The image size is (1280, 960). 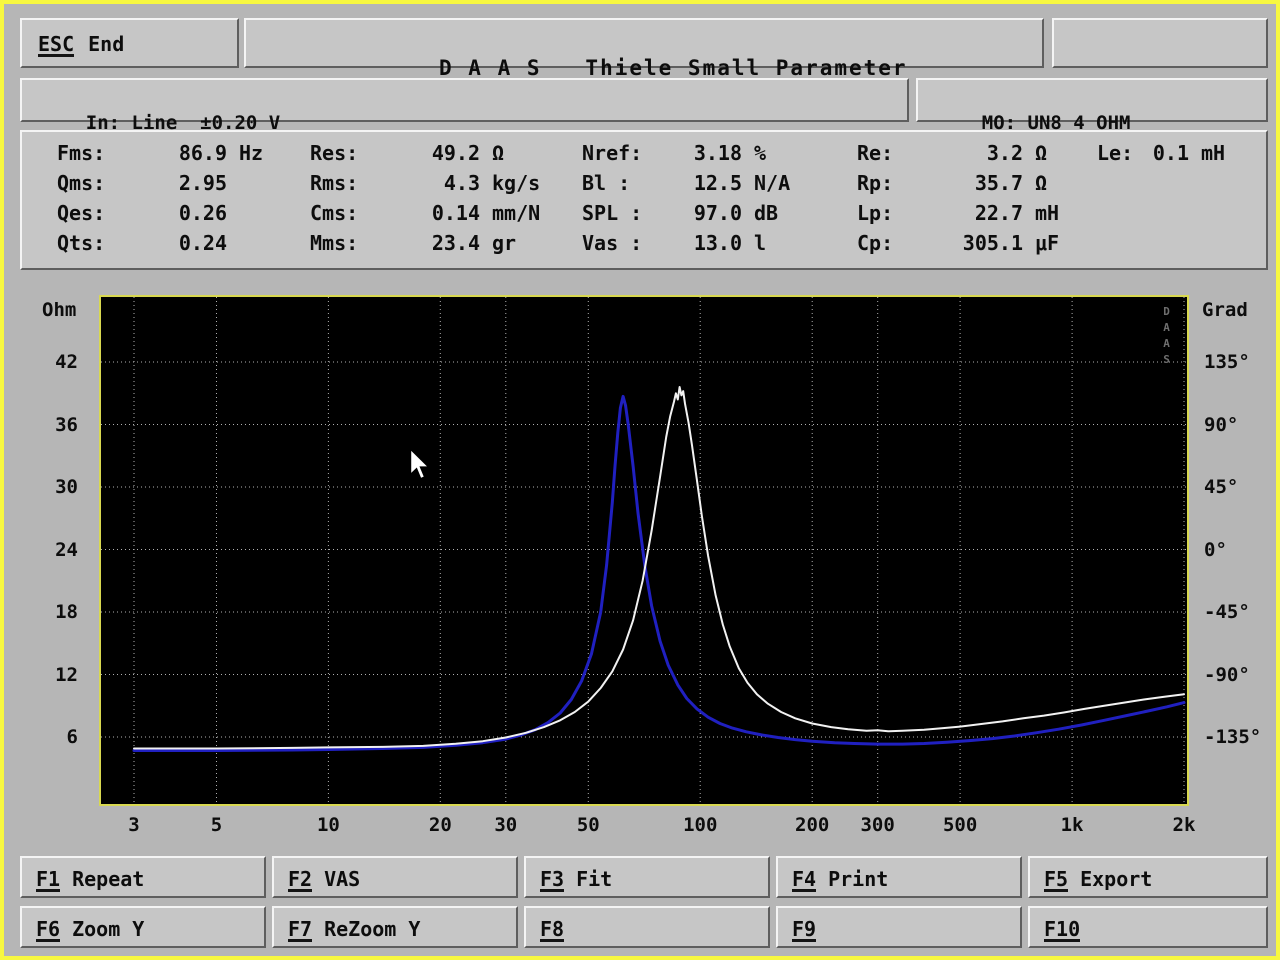 What do you see at coordinates (958, 213) in the screenshot?
I see `param-lp: Lp: 22.7 mH` at bounding box center [958, 213].